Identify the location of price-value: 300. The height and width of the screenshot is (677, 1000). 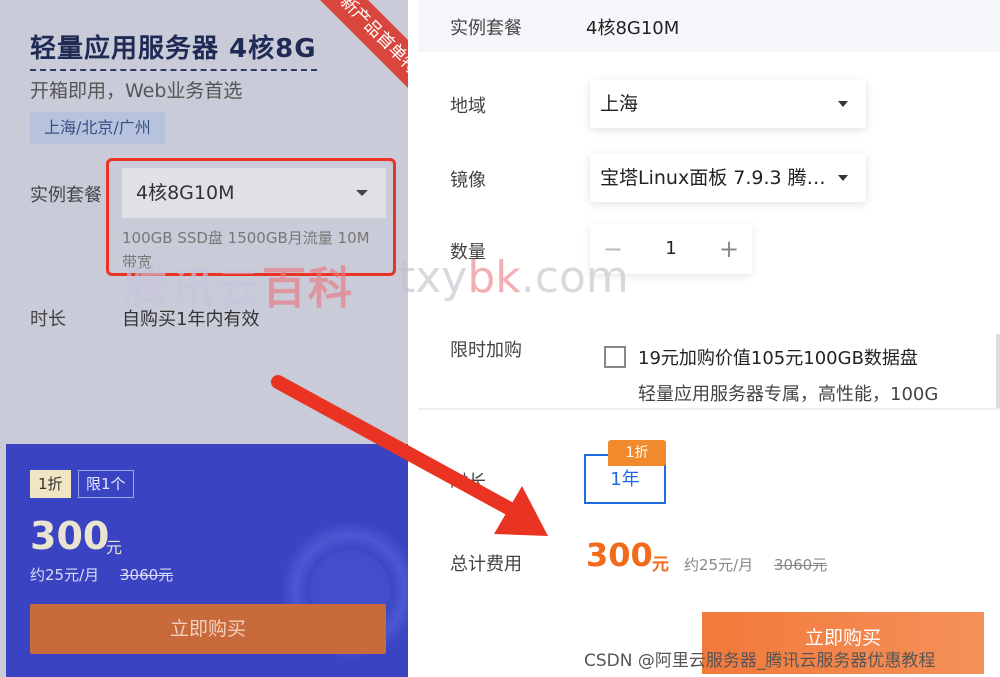
(70, 536).